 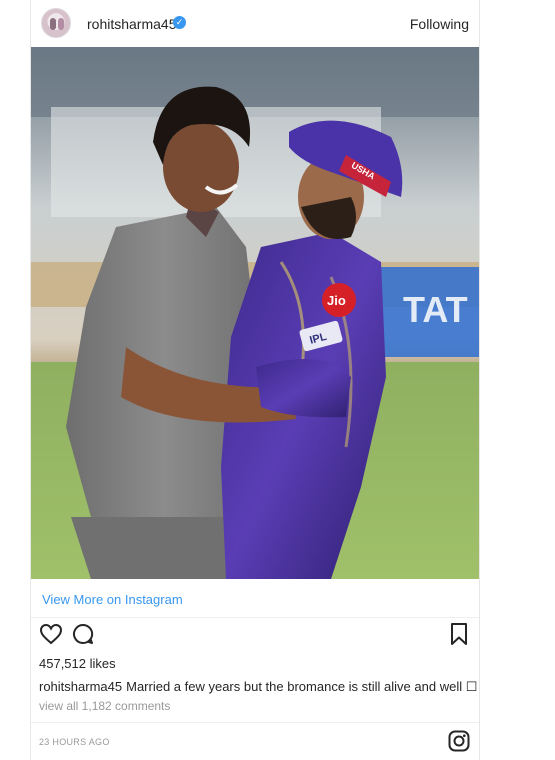 What do you see at coordinates (255, 636) in the screenshot?
I see `post-actions` at bounding box center [255, 636].